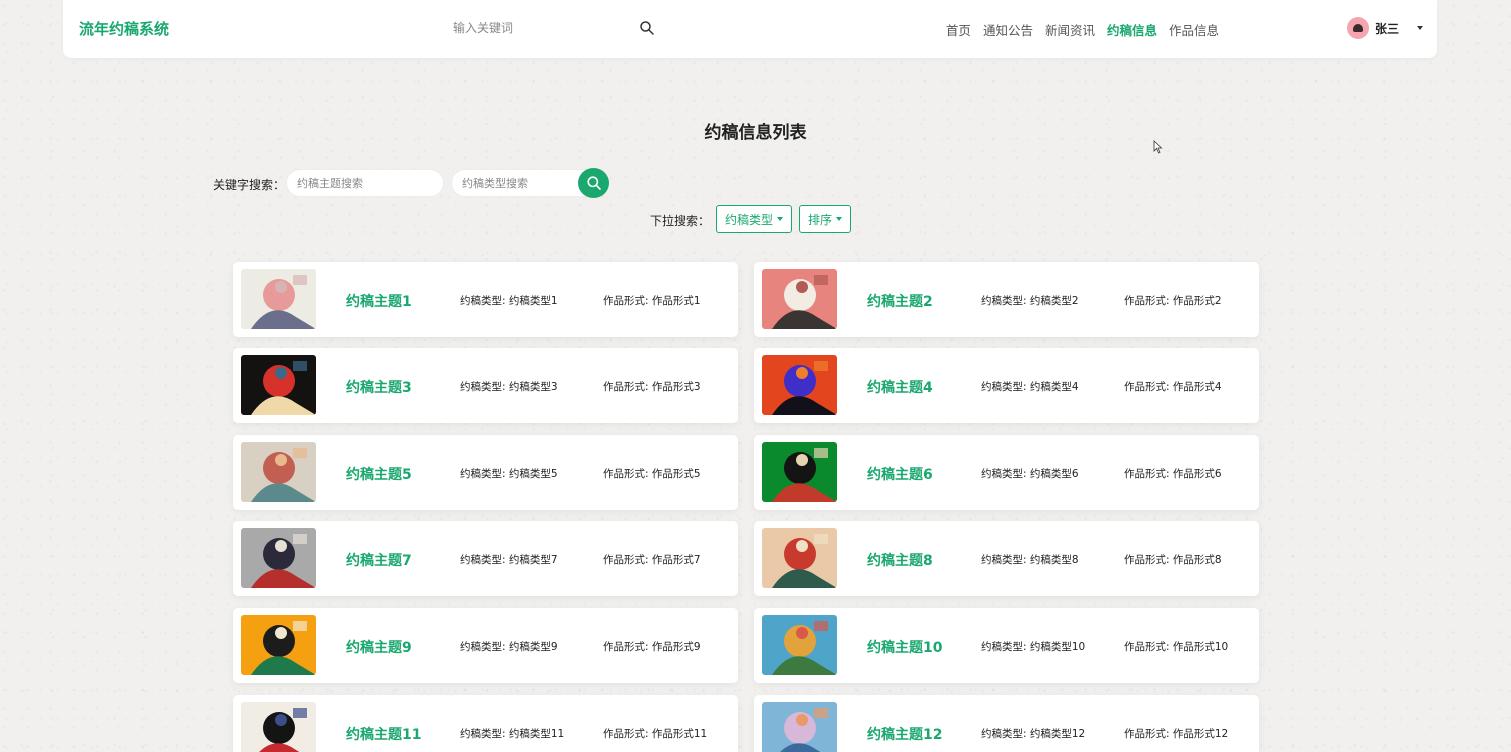  What do you see at coordinates (749, 219) in the screenshot?
I see `type-dropdown-label: 约稿类型` at bounding box center [749, 219].